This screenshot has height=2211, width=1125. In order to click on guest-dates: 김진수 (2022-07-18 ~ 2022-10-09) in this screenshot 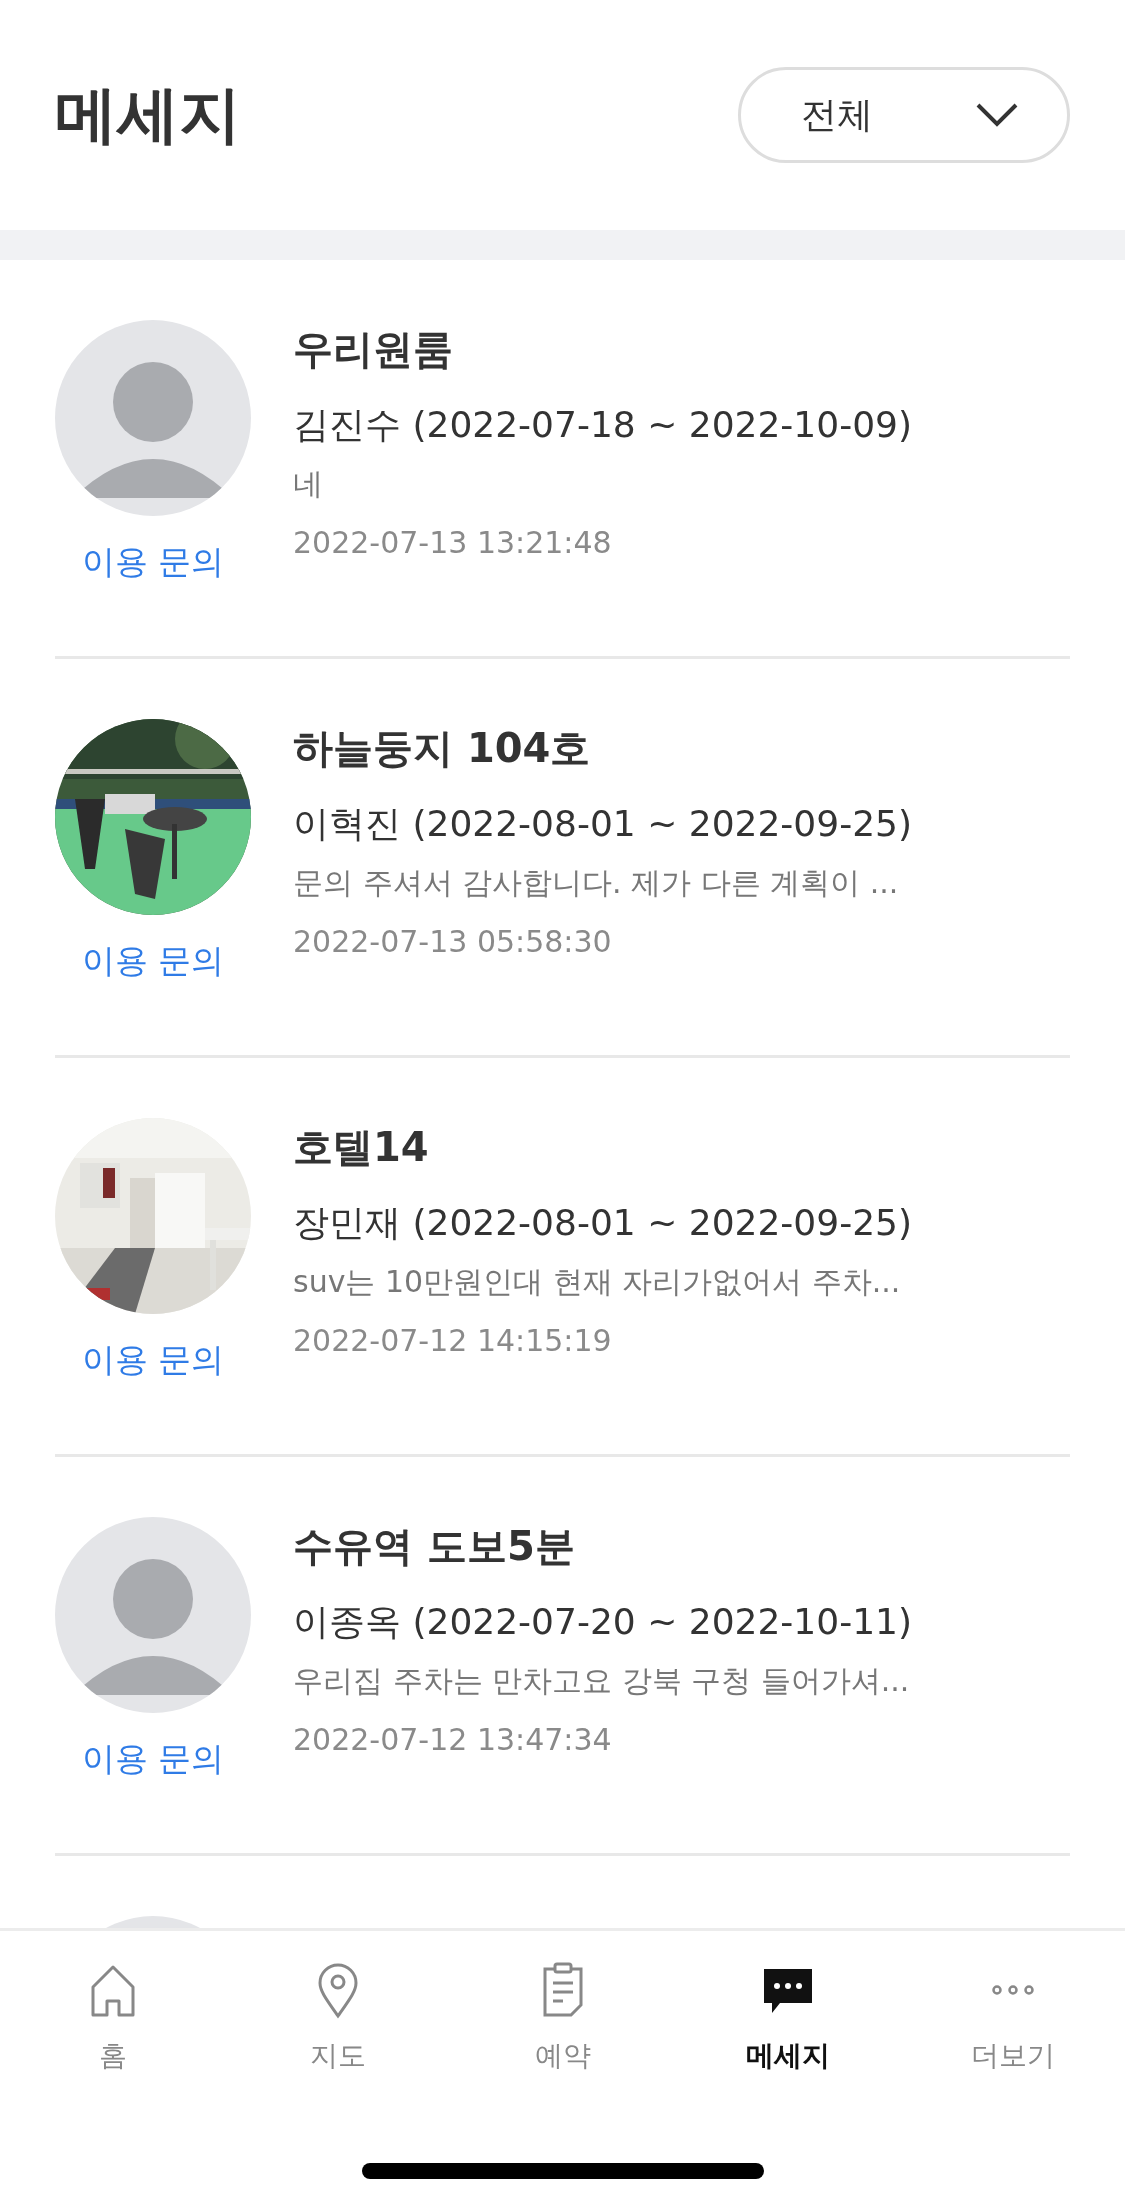, I will do `click(602, 425)`.